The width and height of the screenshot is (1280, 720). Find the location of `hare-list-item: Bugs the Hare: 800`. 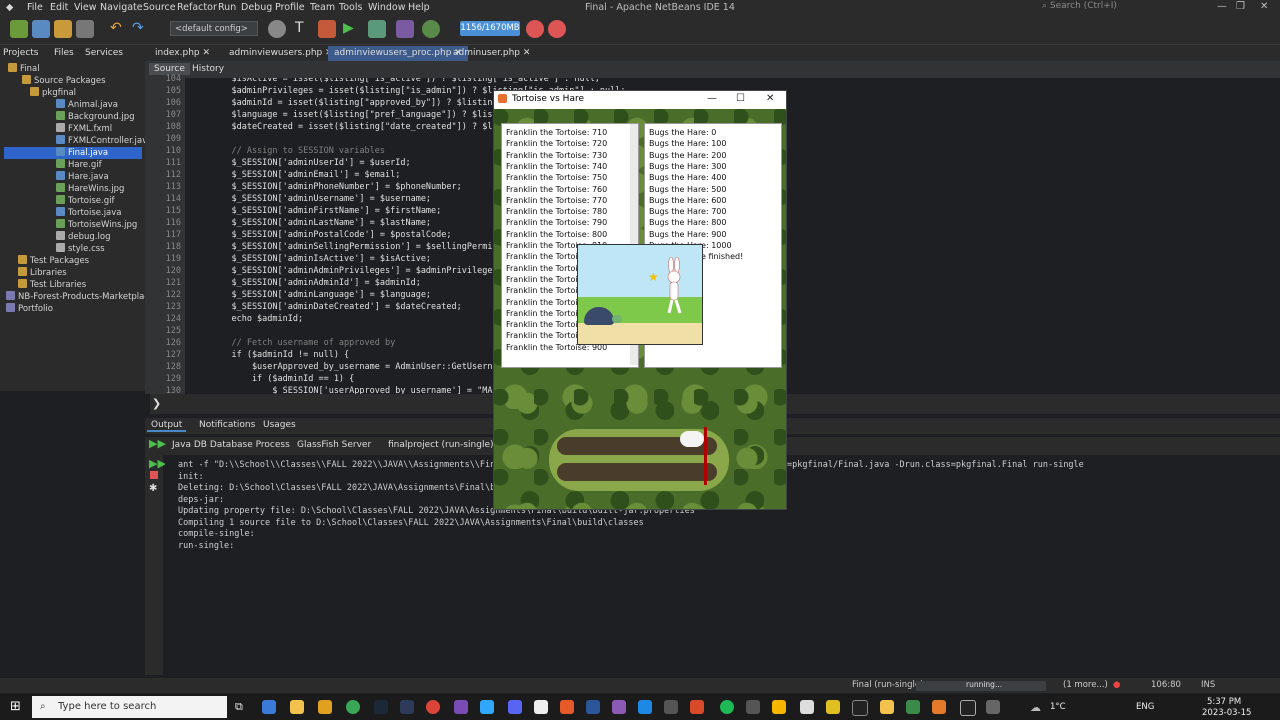

hare-list-item: Bugs the Hare: 800 is located at coordinates (687, 222).